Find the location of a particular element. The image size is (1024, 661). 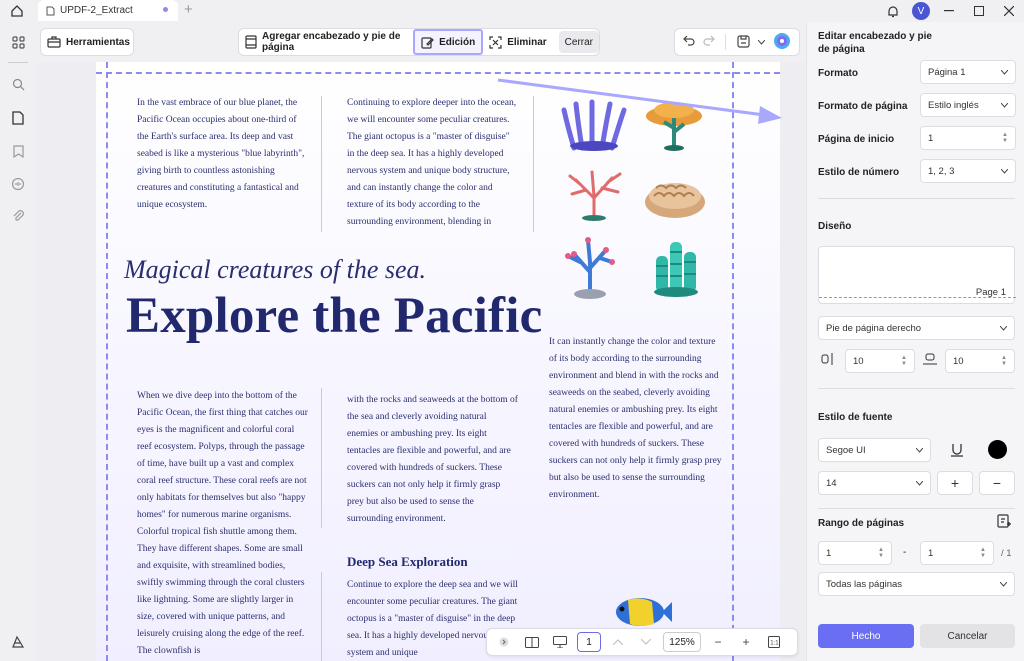

save-icon is located at coordinates (743, 42).